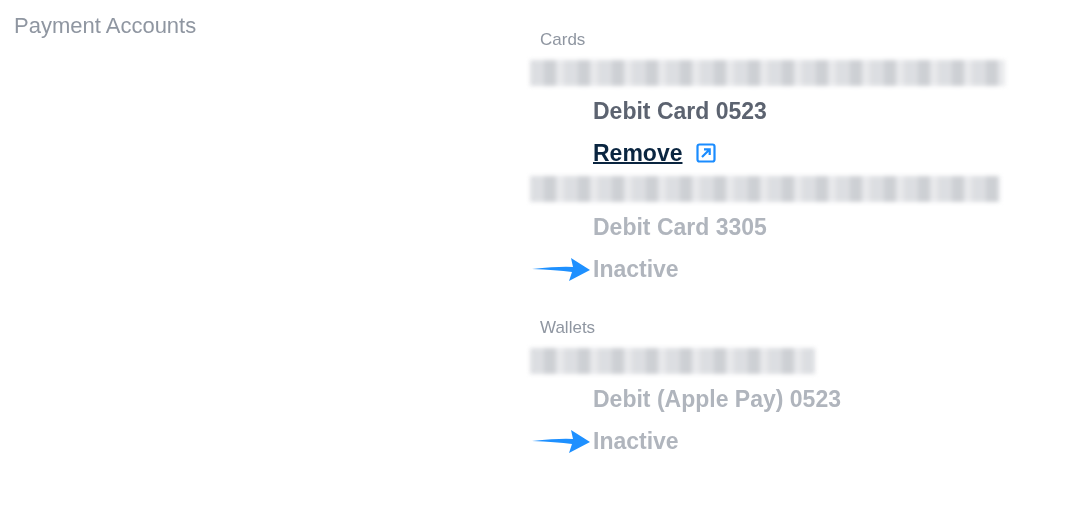  I want to click on account-name: Debit (Apple Pay) 0523, so click(717, 399).